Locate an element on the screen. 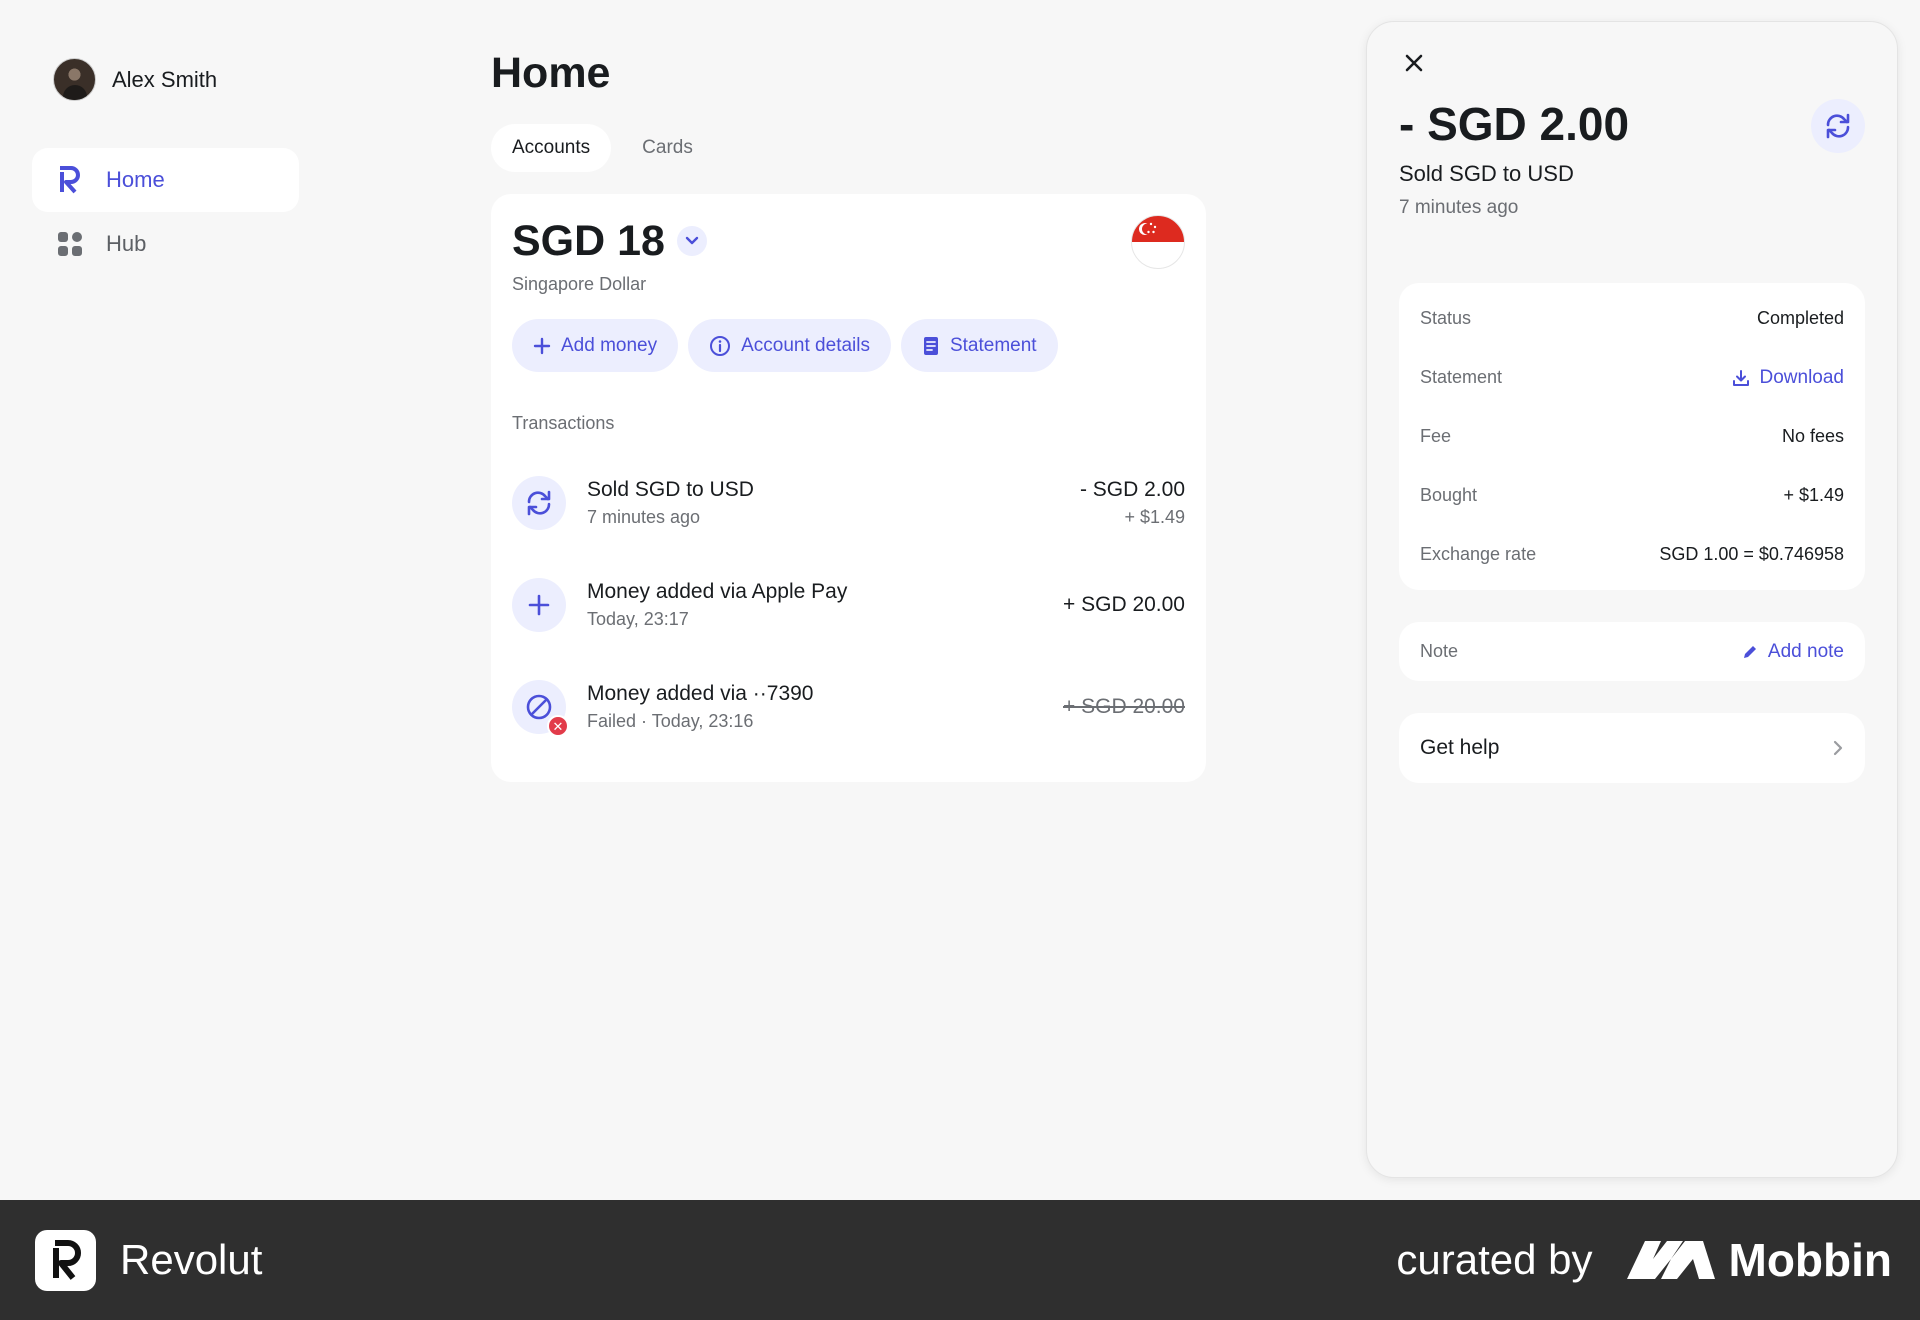  status-value: Completed is located at coordinates (1800, 318).